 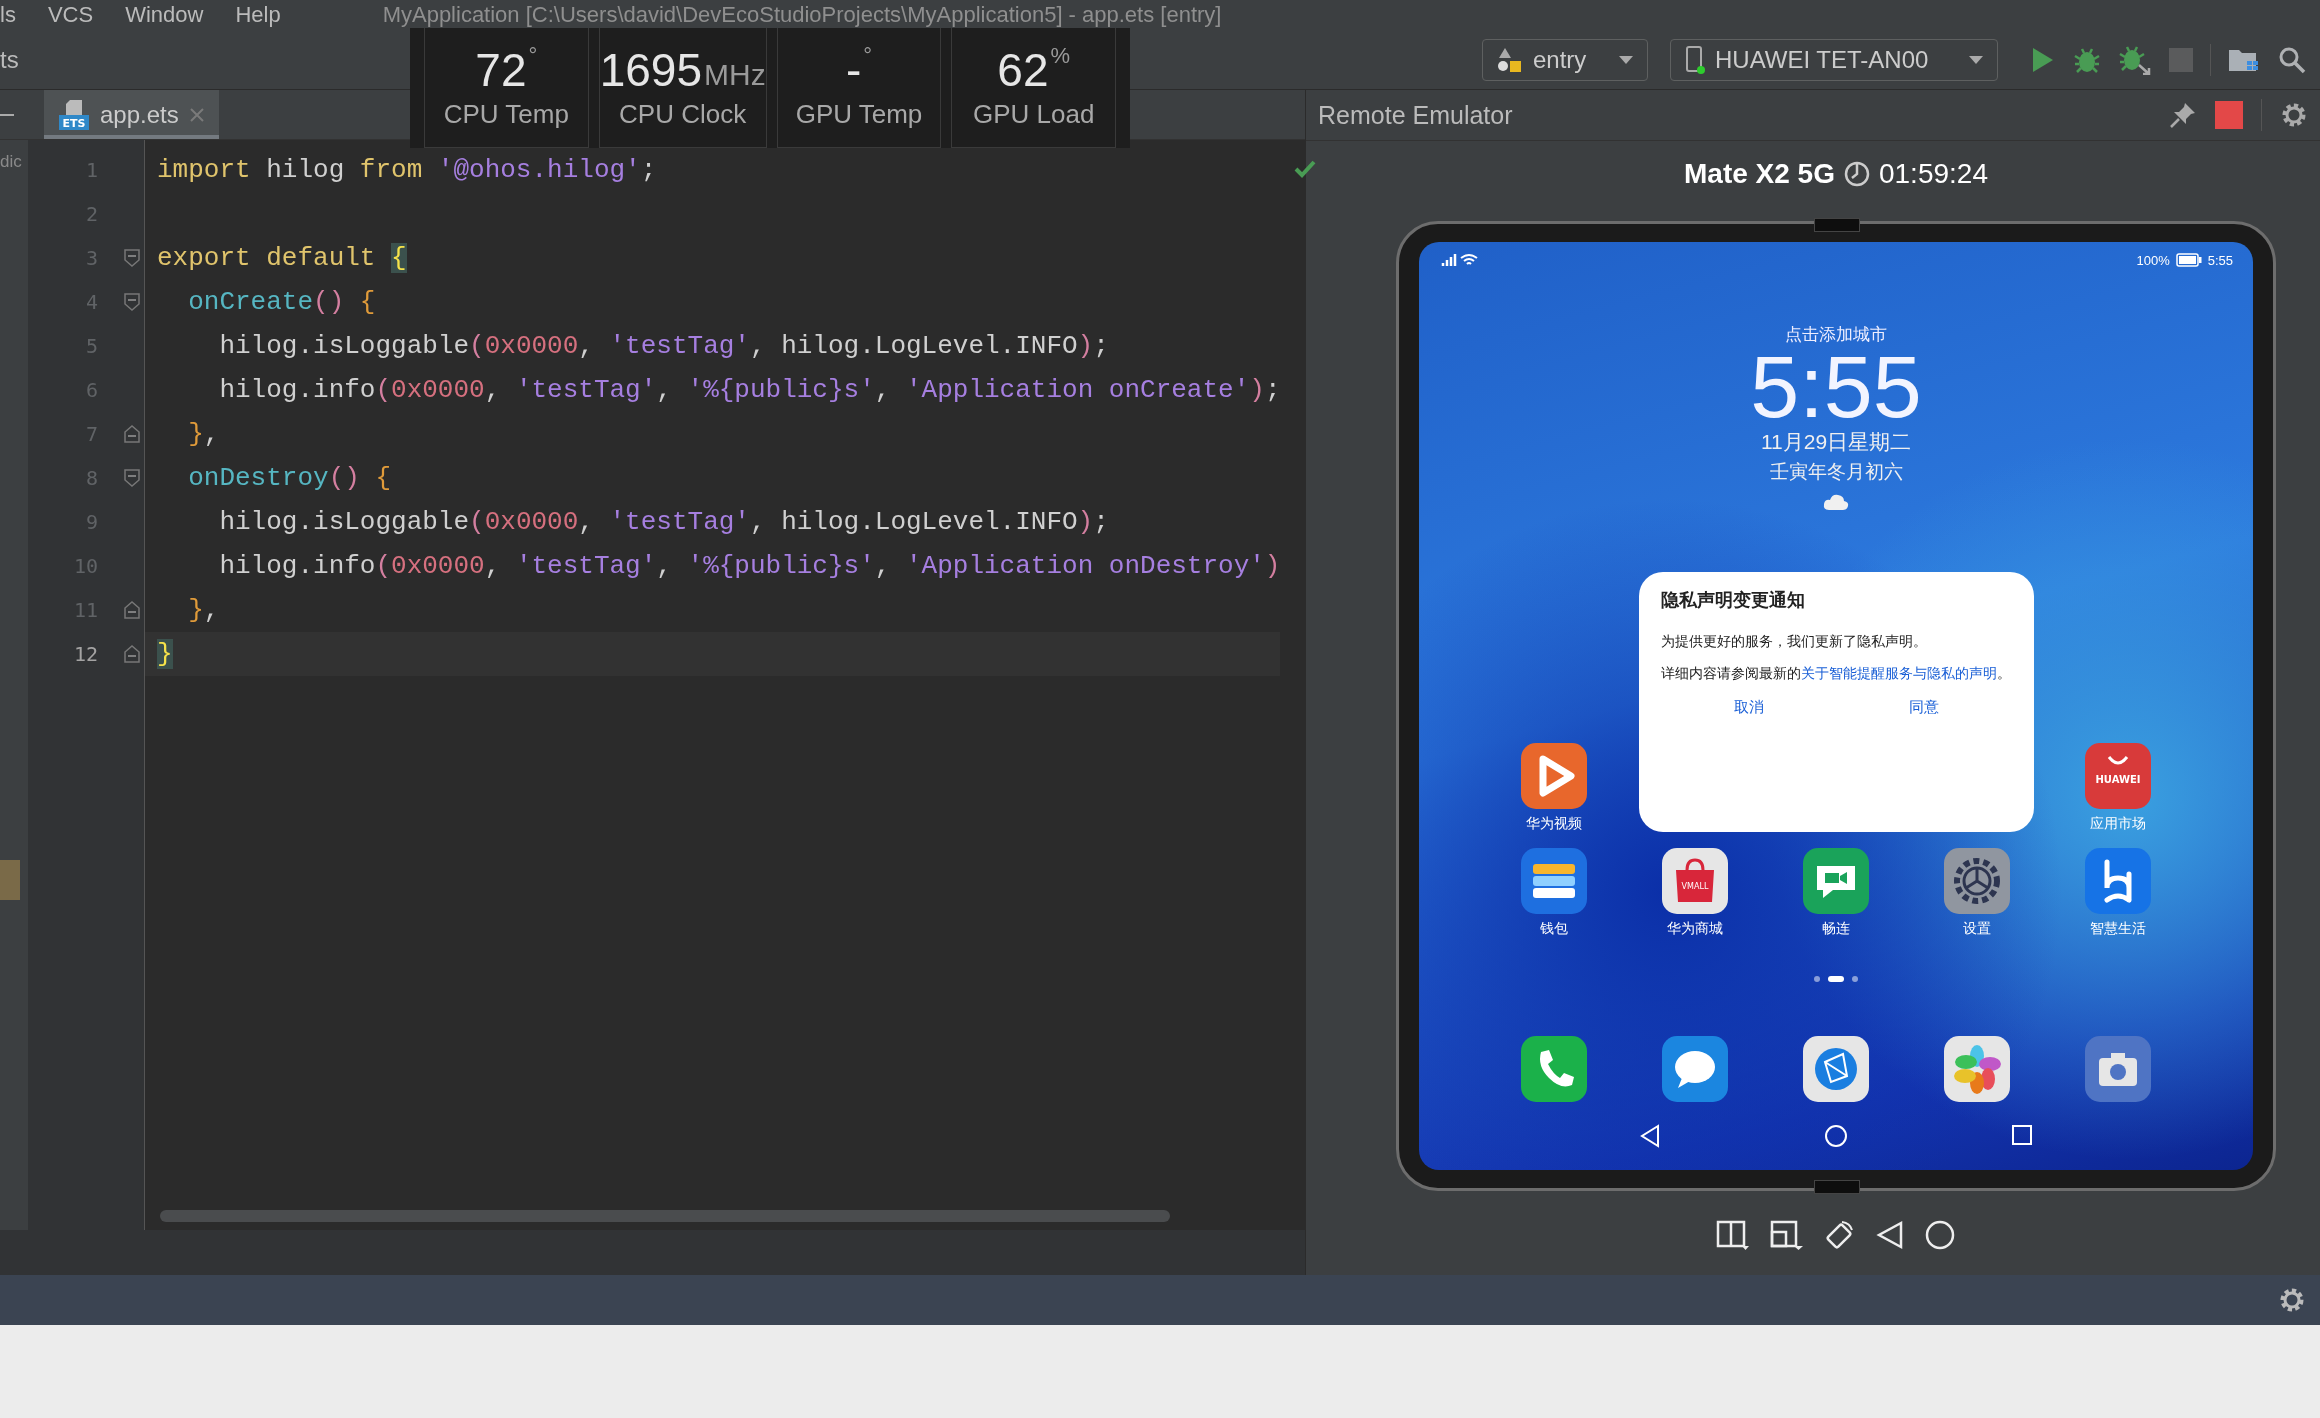 What do you see at coordinates (1554, 1069) in the screenshot?
I see `phone-app-icon` at bounding box center [1554, 1069].